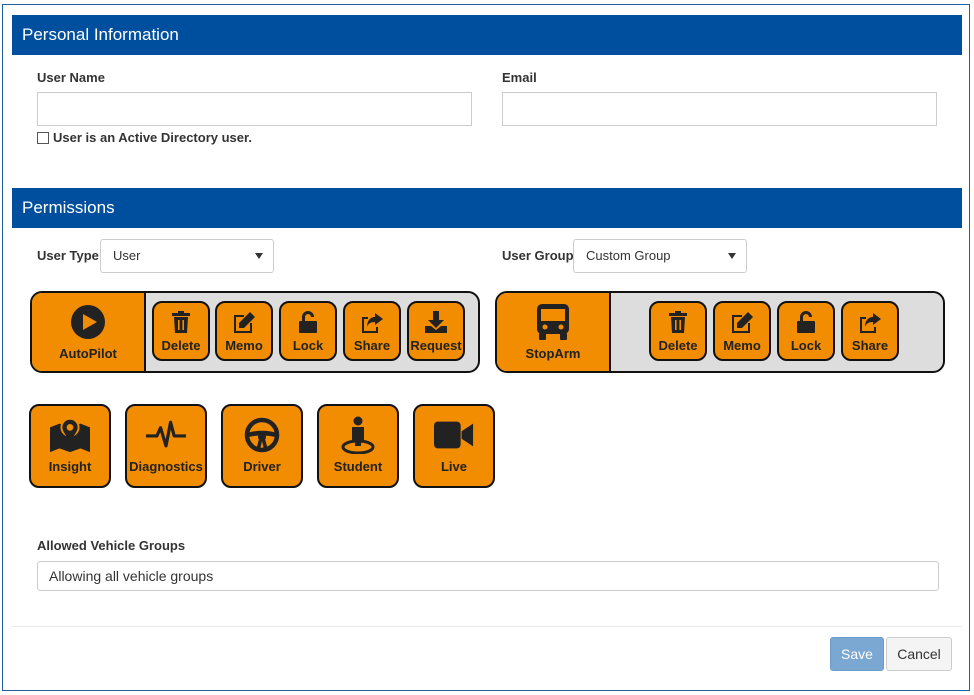 The width and height of the screenshot is (974, 695). I want to click on insight-button: Insight, so click(70, 446).